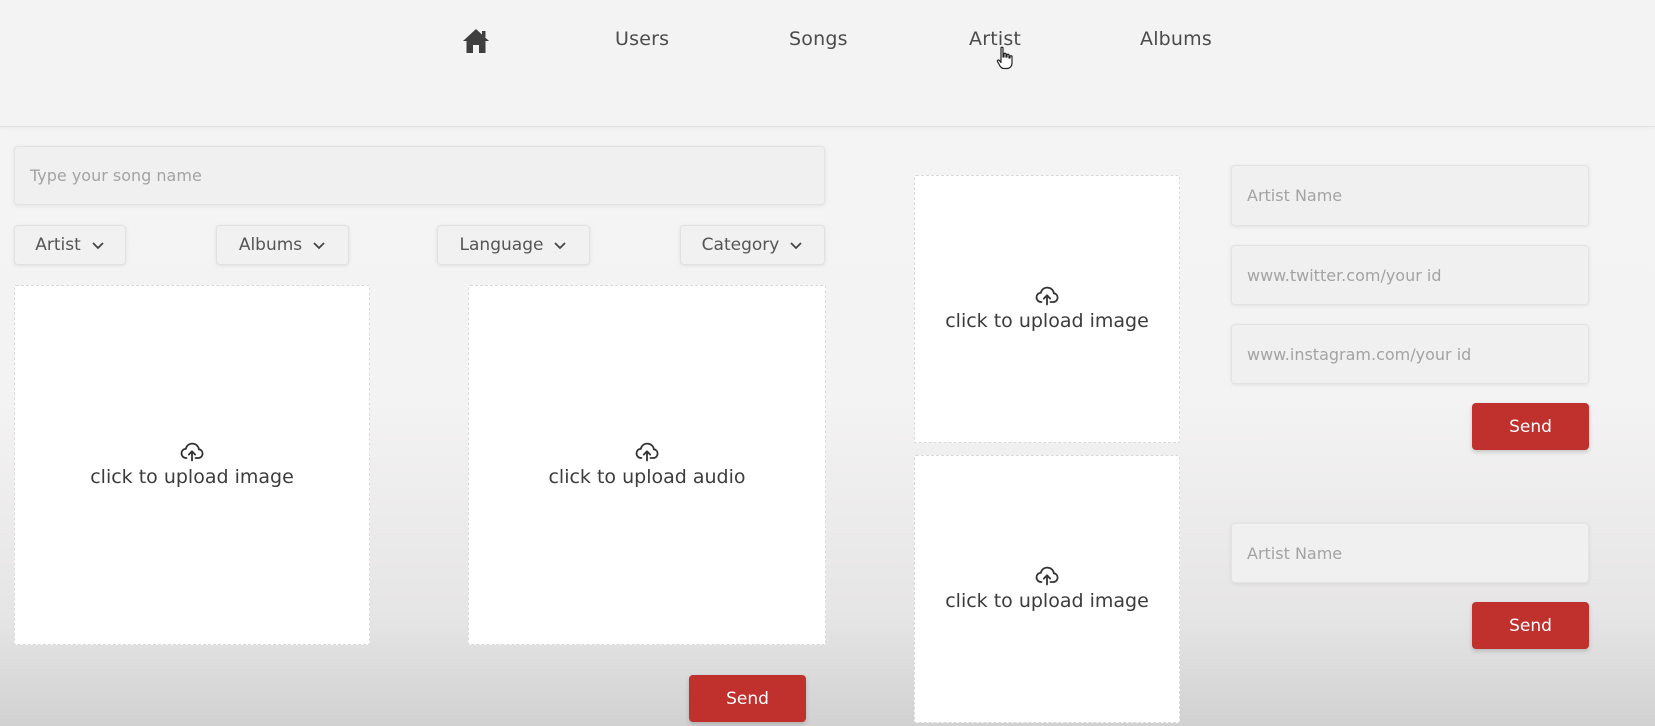  I want to click on upload-audio-label: click to upload audio, so click(647, 477).